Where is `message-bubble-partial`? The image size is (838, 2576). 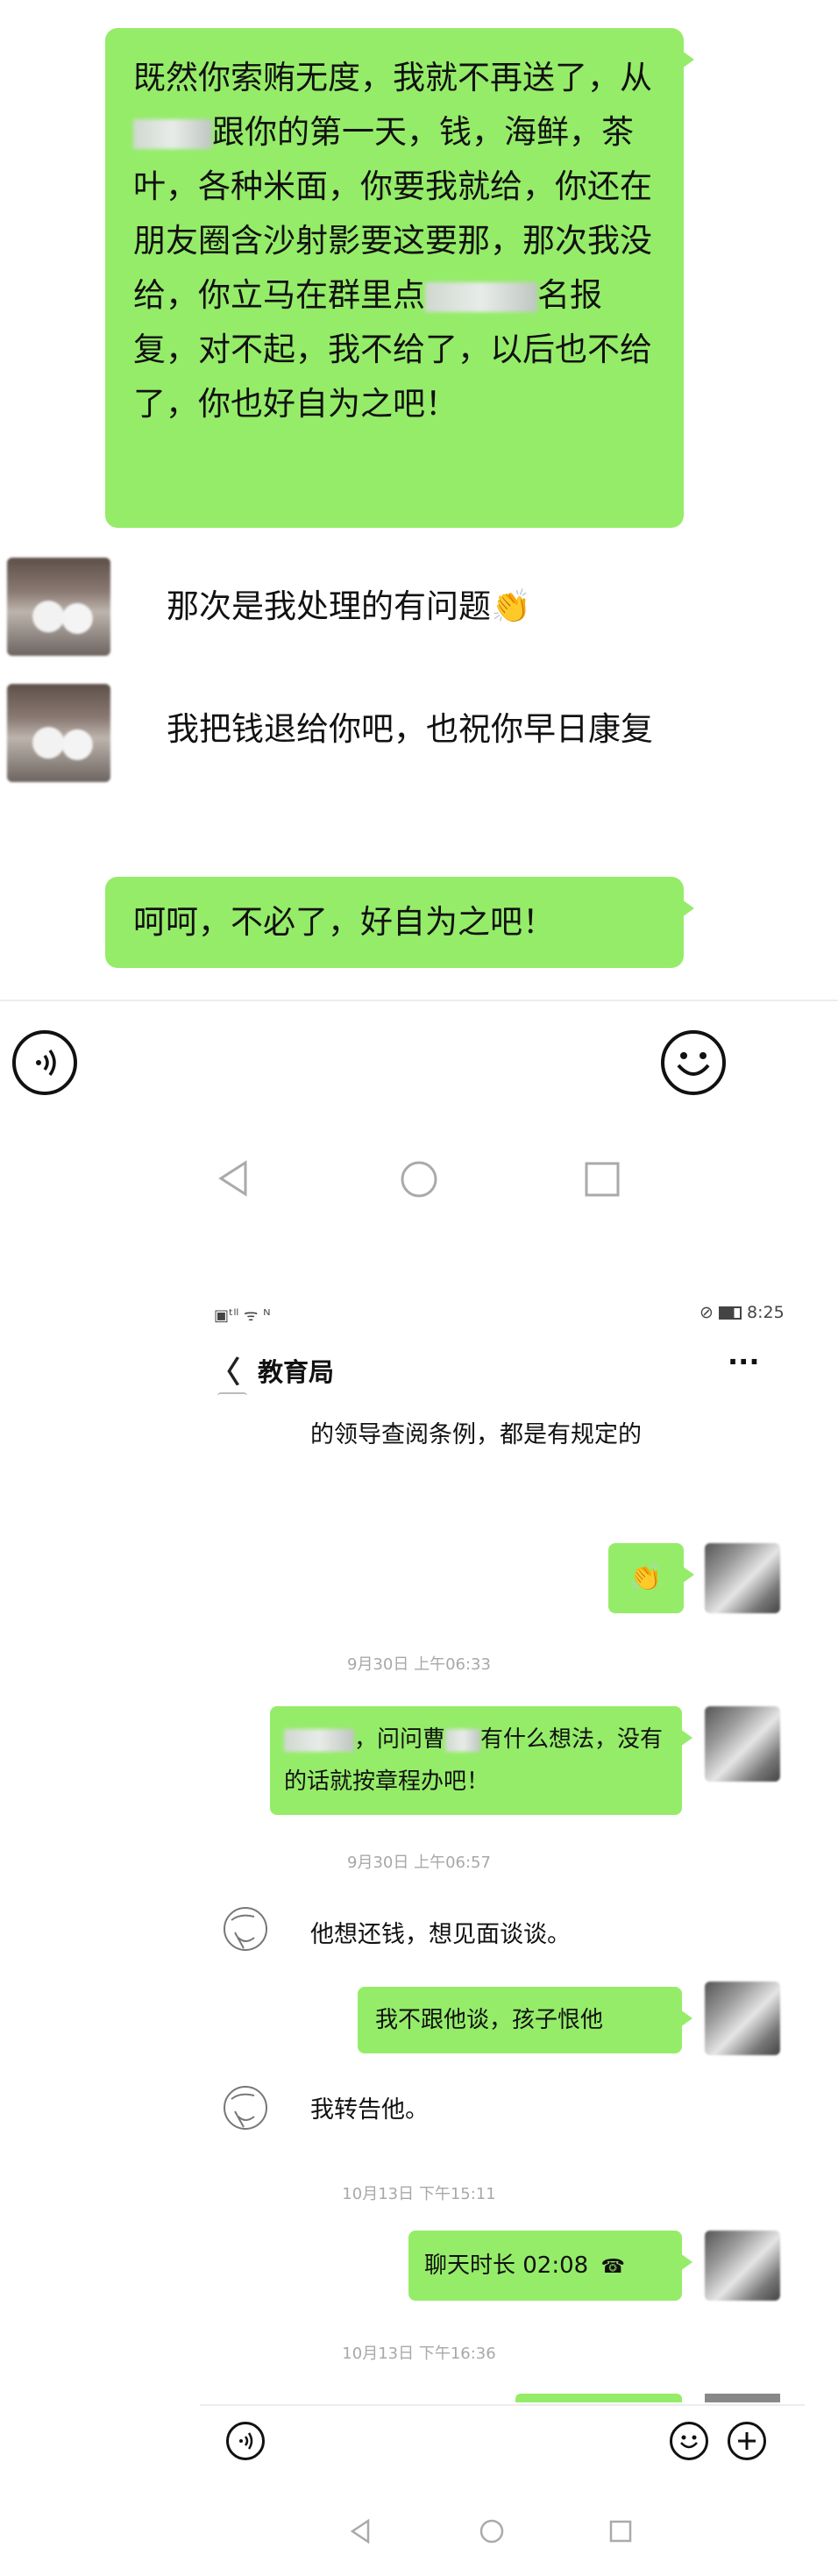
message-bubble-partial is located at coordinates (598, 2398).